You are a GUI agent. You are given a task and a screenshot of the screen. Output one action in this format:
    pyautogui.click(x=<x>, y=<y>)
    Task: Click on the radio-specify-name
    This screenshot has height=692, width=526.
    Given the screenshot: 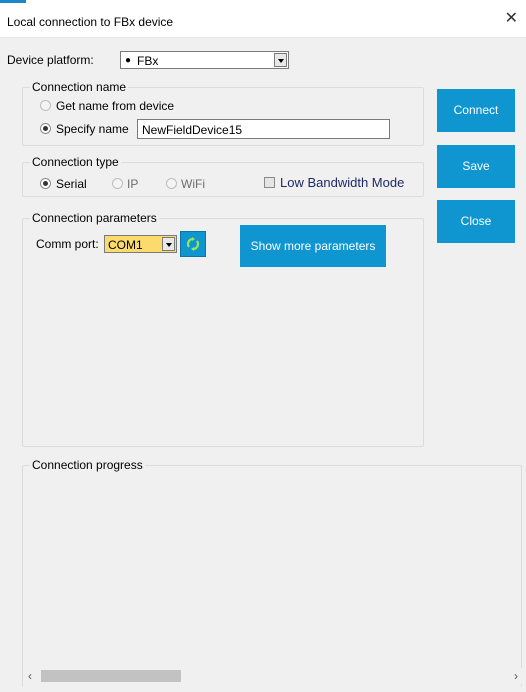 What is the action you would take?
    pyautogui.click(x=45, y=128)
    